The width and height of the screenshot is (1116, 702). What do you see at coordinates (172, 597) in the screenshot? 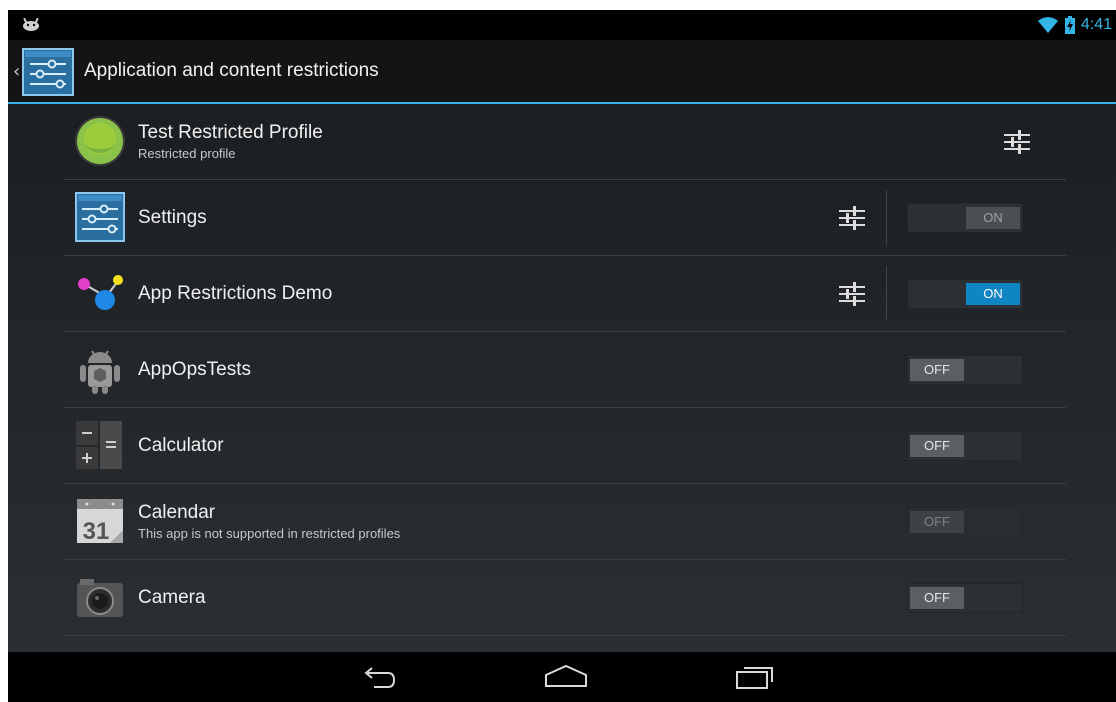
I see `app-name: Camera` at bounding box center [172, 597].